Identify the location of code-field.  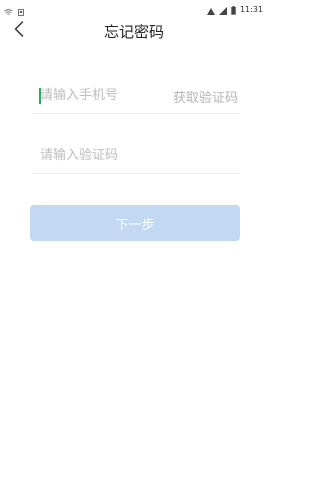
(136, 156).